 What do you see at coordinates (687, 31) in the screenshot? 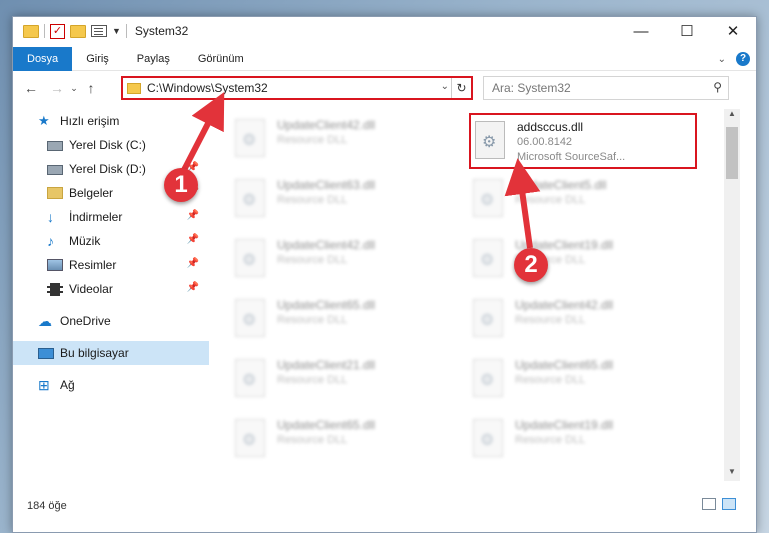
I see `maximize-button: ☐` at bounding box center [687, 31].